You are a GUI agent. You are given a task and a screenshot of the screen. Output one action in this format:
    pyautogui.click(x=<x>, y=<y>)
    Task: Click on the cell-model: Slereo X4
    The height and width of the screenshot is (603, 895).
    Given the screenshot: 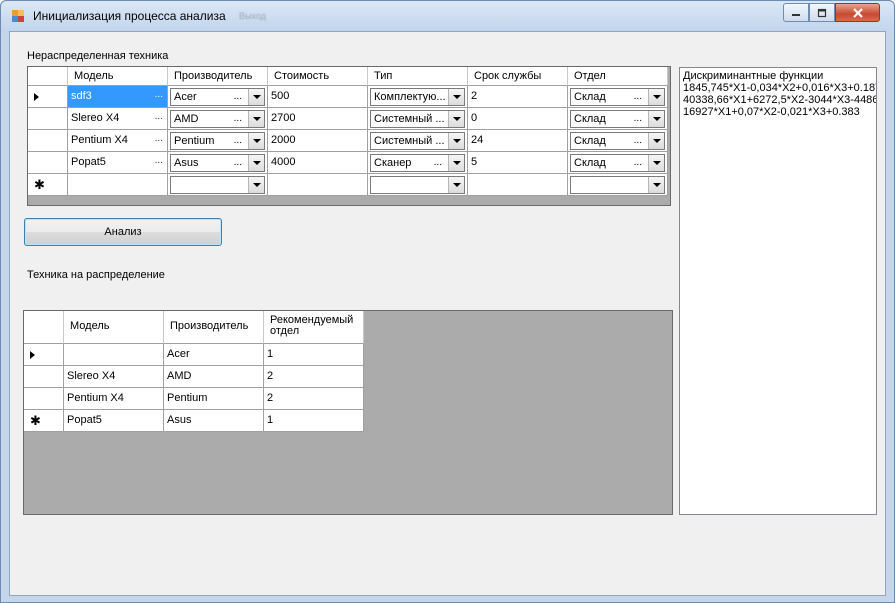 What is the action you would take?
    pyautogui.click(x=114, y=377)
    